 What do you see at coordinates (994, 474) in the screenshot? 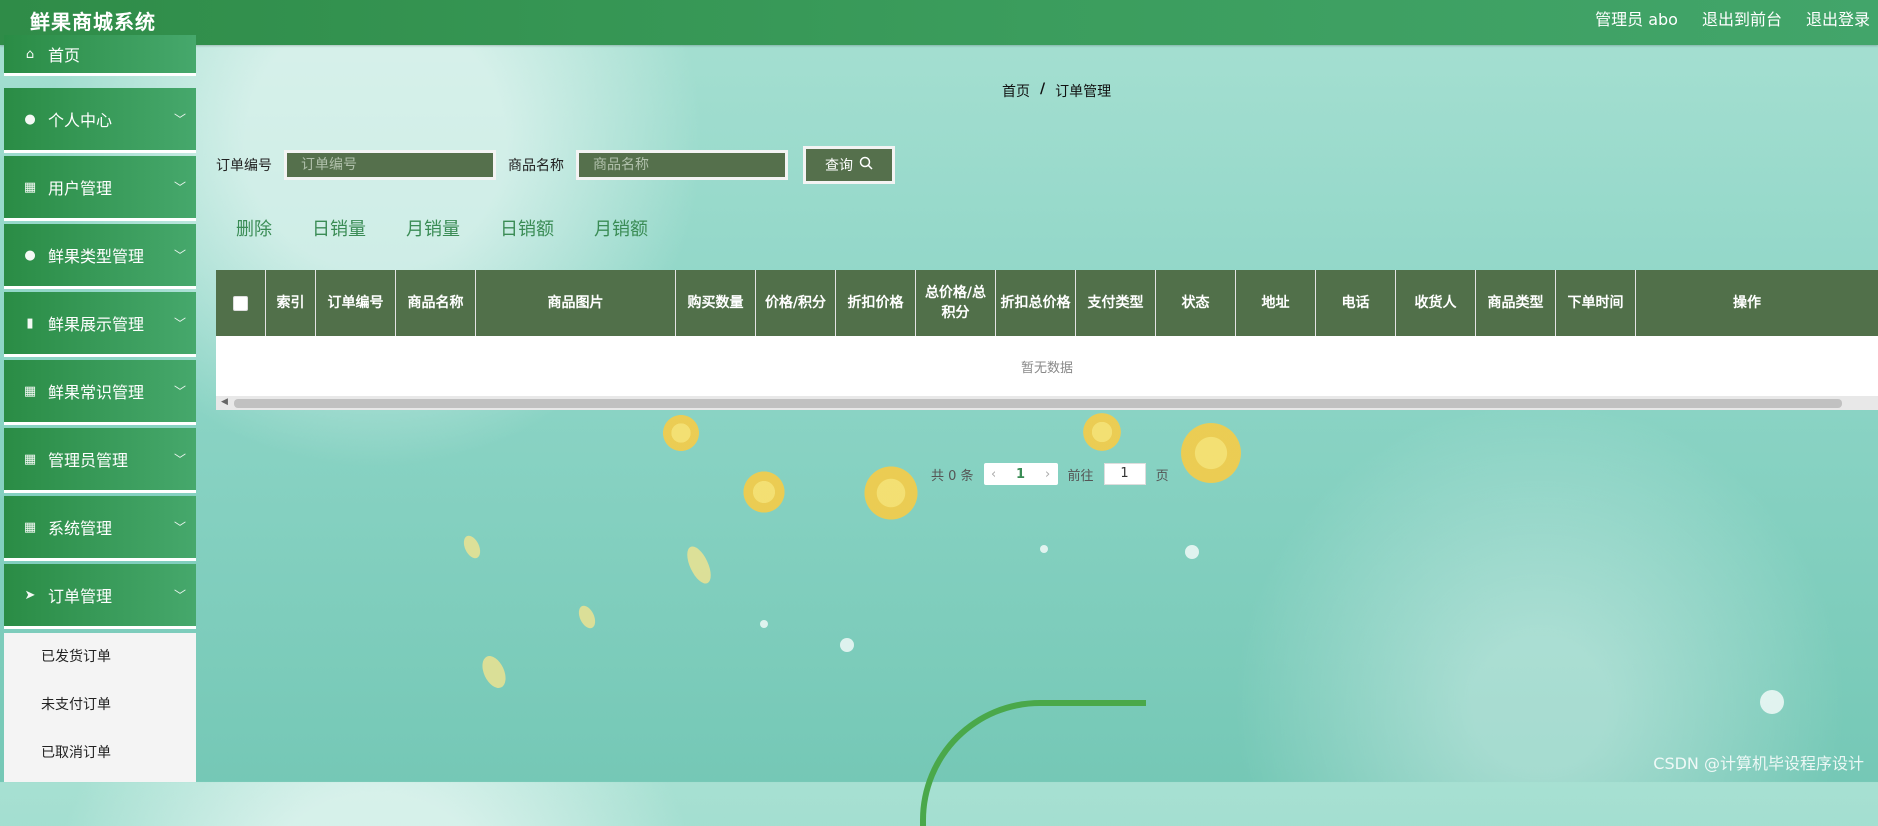
I see `prev-page-icon: ‹` at bounding box center [994, 474].